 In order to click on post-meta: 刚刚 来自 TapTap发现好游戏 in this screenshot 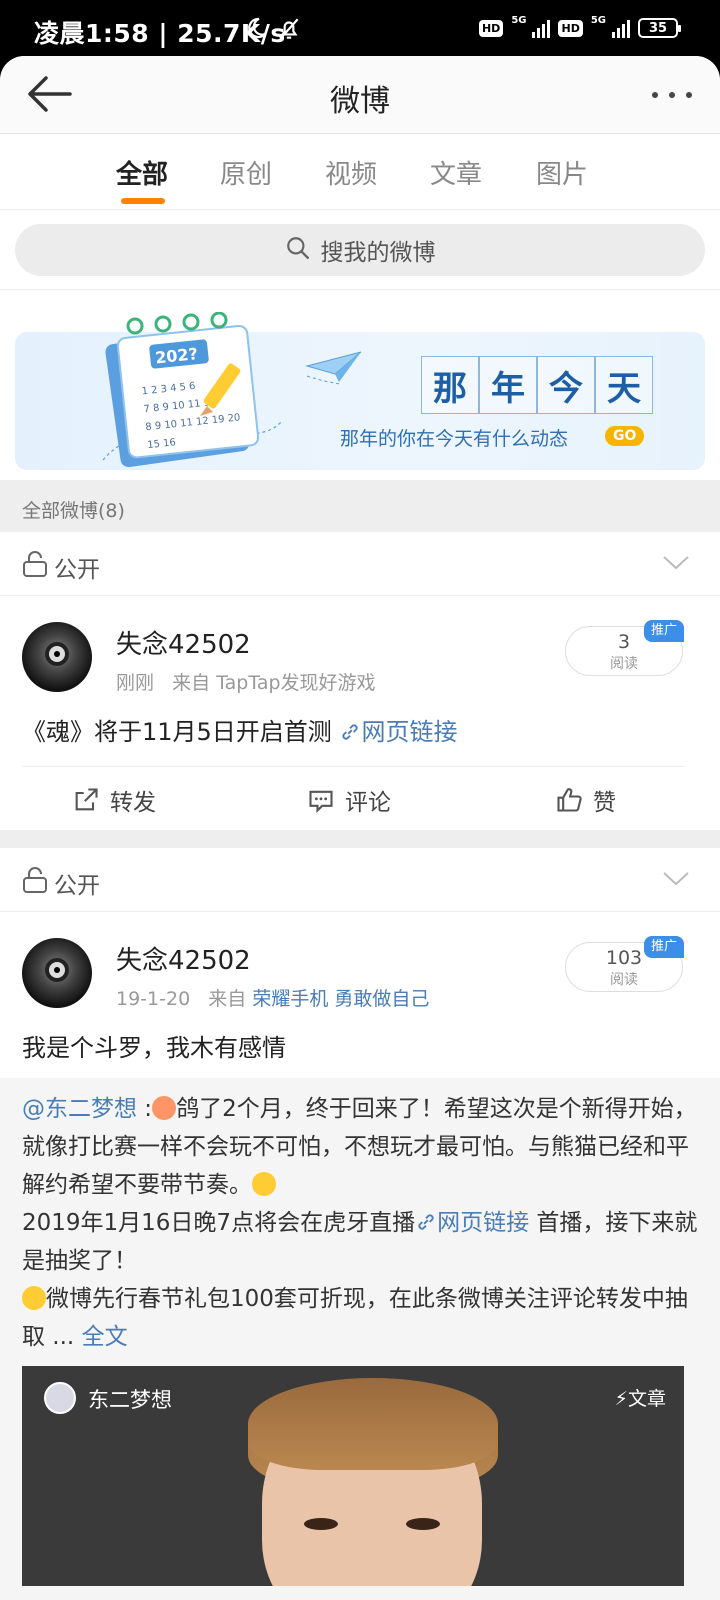, I will do `click(246, 681)`.